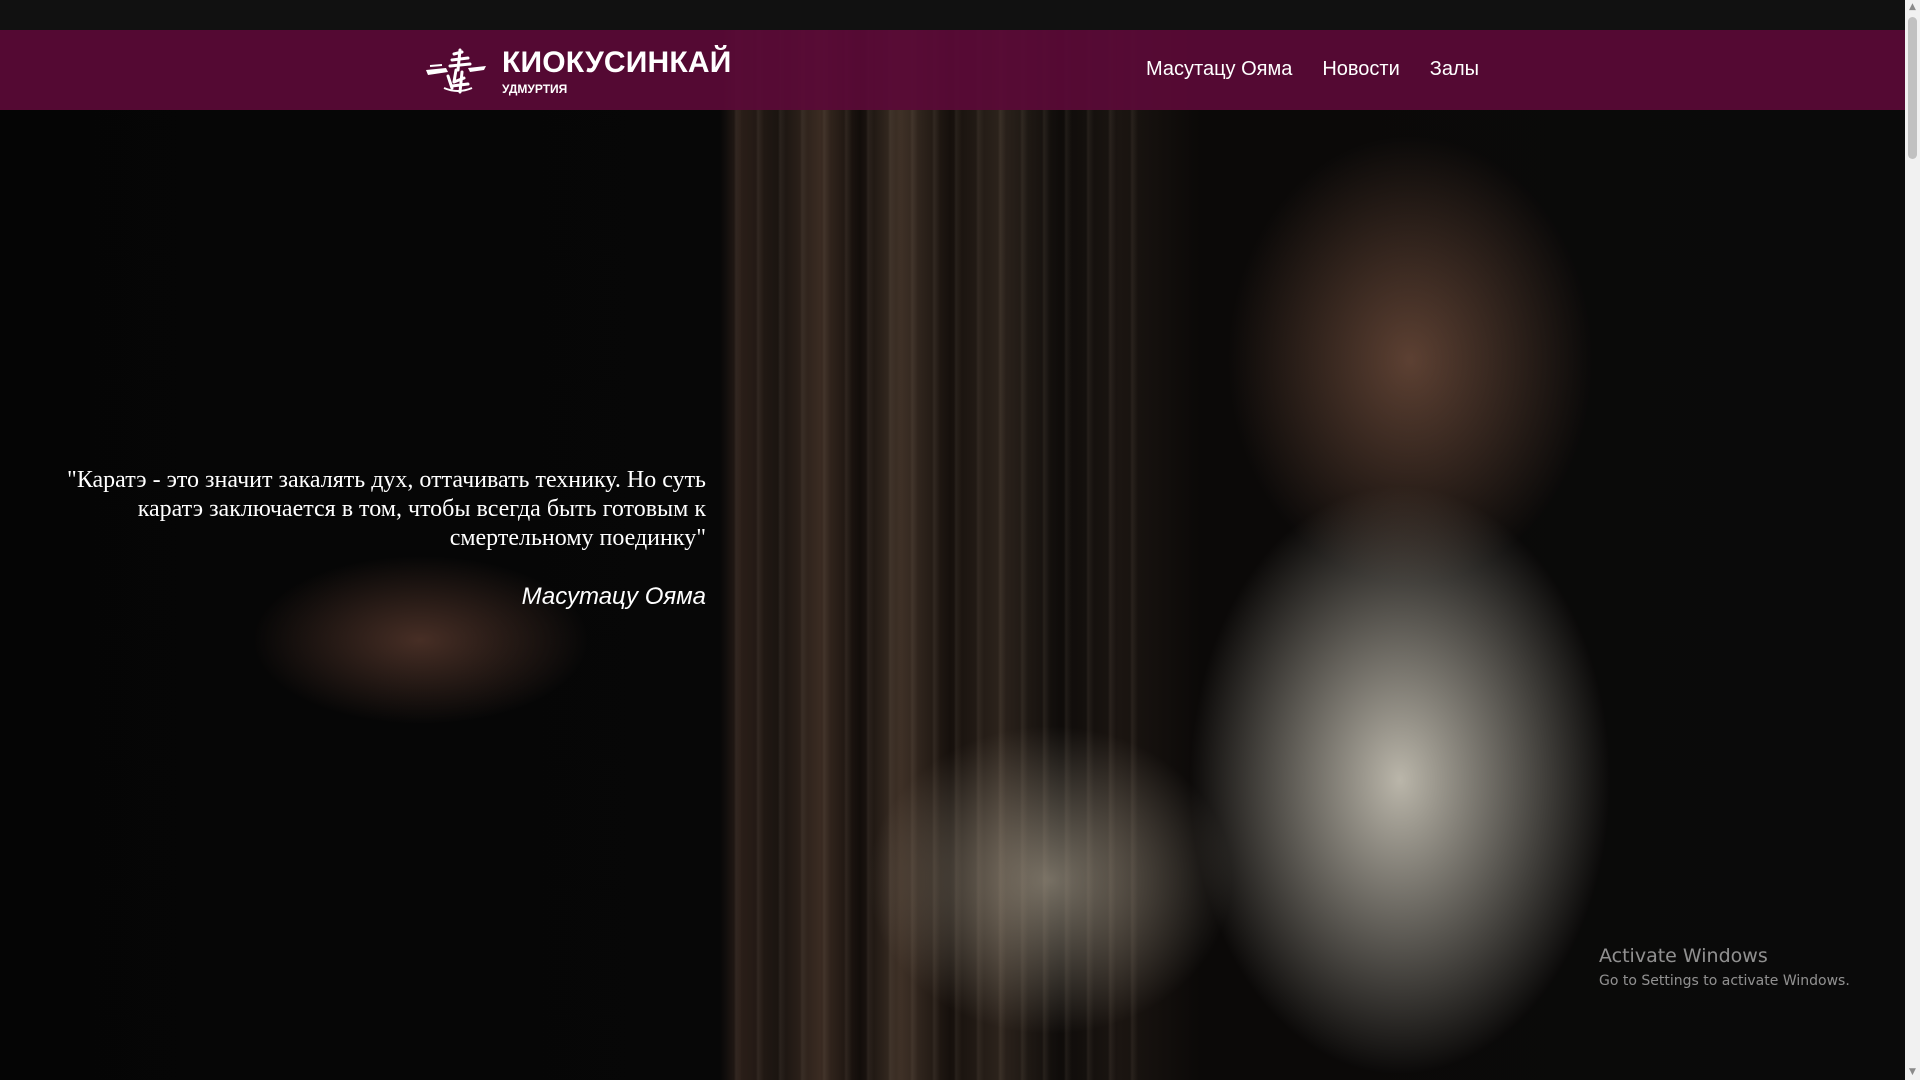 The image size is (1920, 1080). Describe the element at coordinates (1683, 956) in the screenshot. I see `watermark-title: Activate Windows` at that location.